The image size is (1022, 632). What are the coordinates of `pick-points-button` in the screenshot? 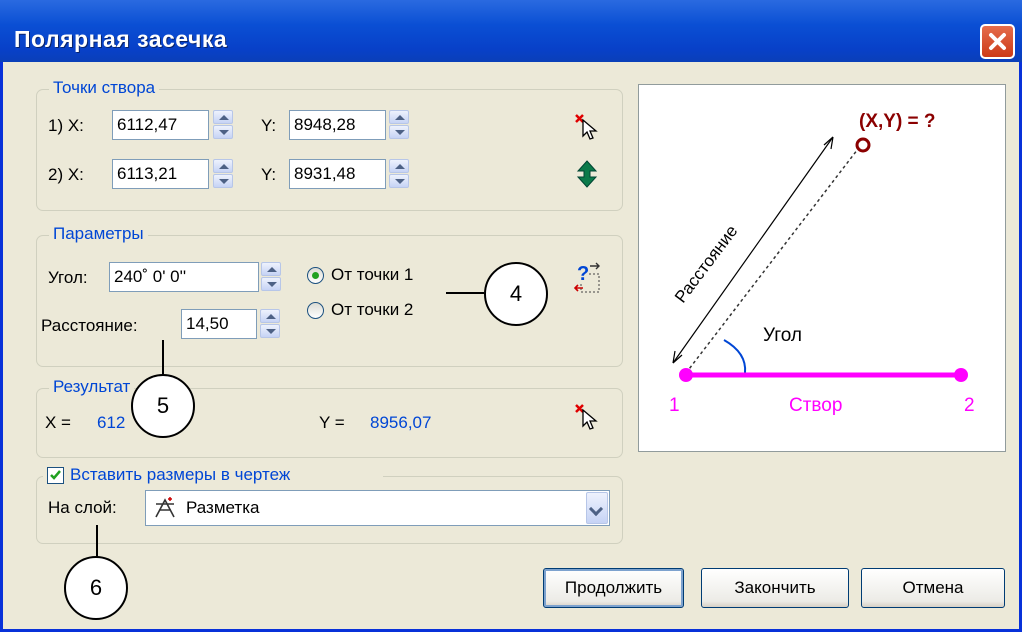 It's located at (587, 126).